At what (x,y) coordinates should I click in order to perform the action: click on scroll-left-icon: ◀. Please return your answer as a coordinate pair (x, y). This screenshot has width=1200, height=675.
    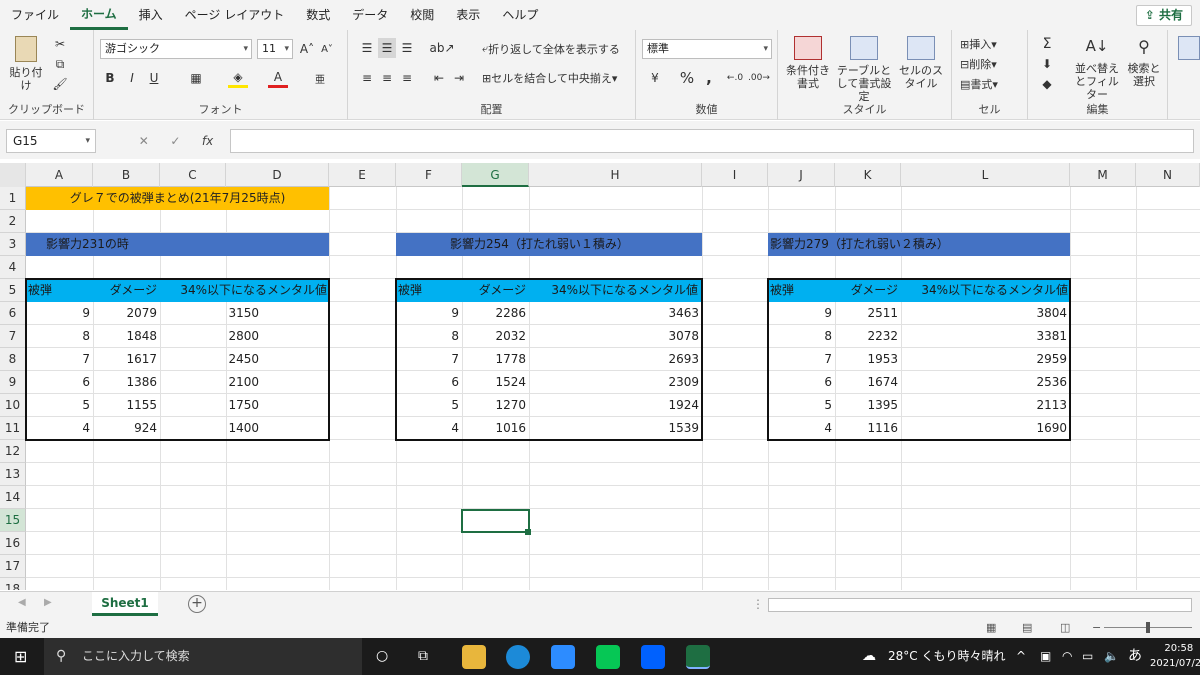
    Looking at the image, I should click on (22, 602).